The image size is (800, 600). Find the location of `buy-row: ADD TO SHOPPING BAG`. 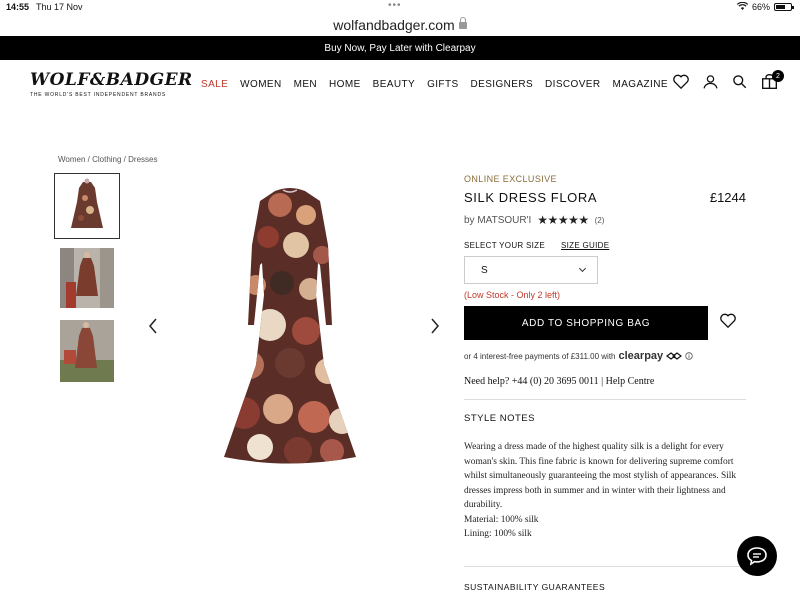

buy-row: ADD TO SHOPPING BAG is located at coordinates (605, 323).